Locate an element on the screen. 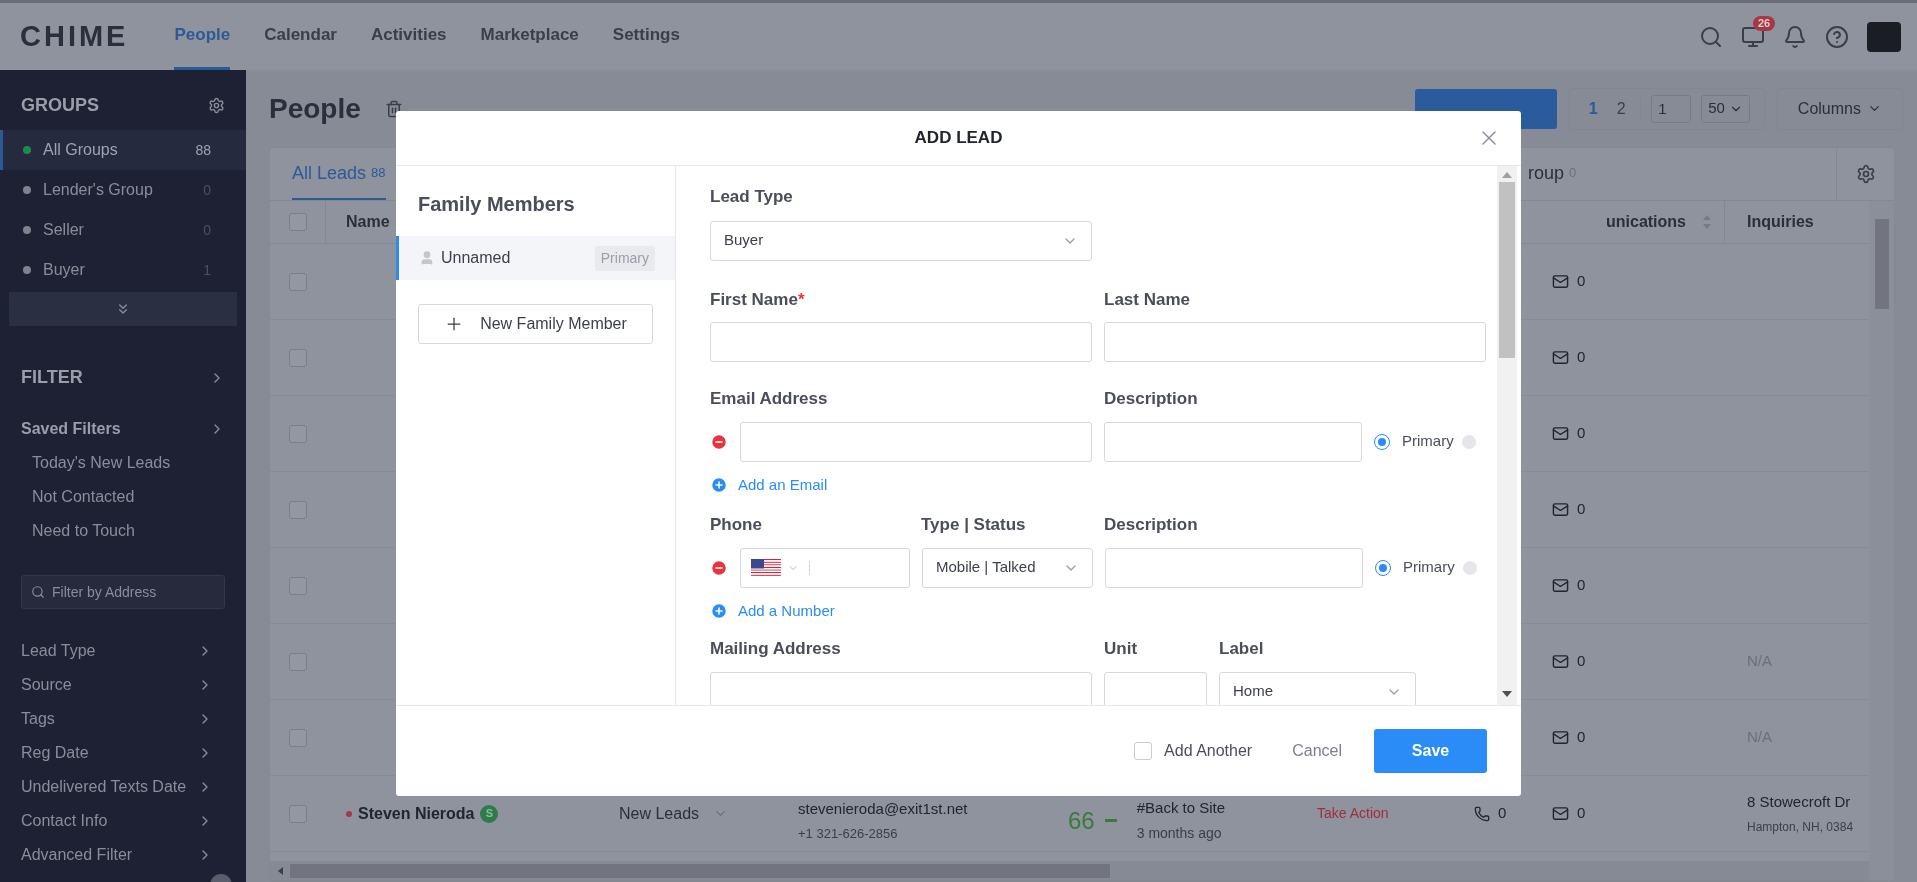 Image resolution: width=1917 pixels, height=882 pixels. filter-item: Contact Info is located at coordinates (123, 821).